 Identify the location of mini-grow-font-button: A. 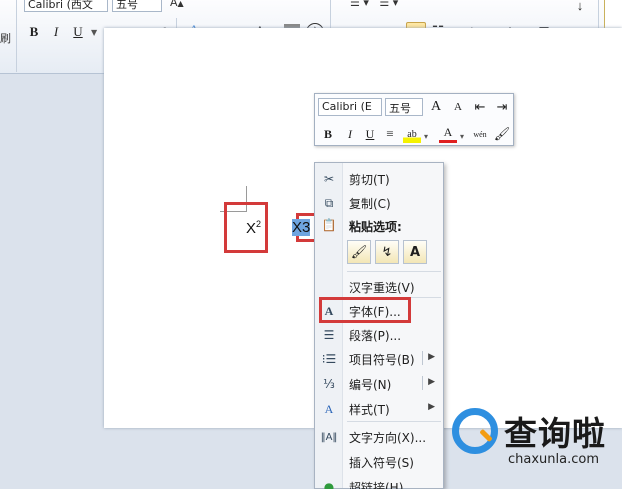
(436, 107).